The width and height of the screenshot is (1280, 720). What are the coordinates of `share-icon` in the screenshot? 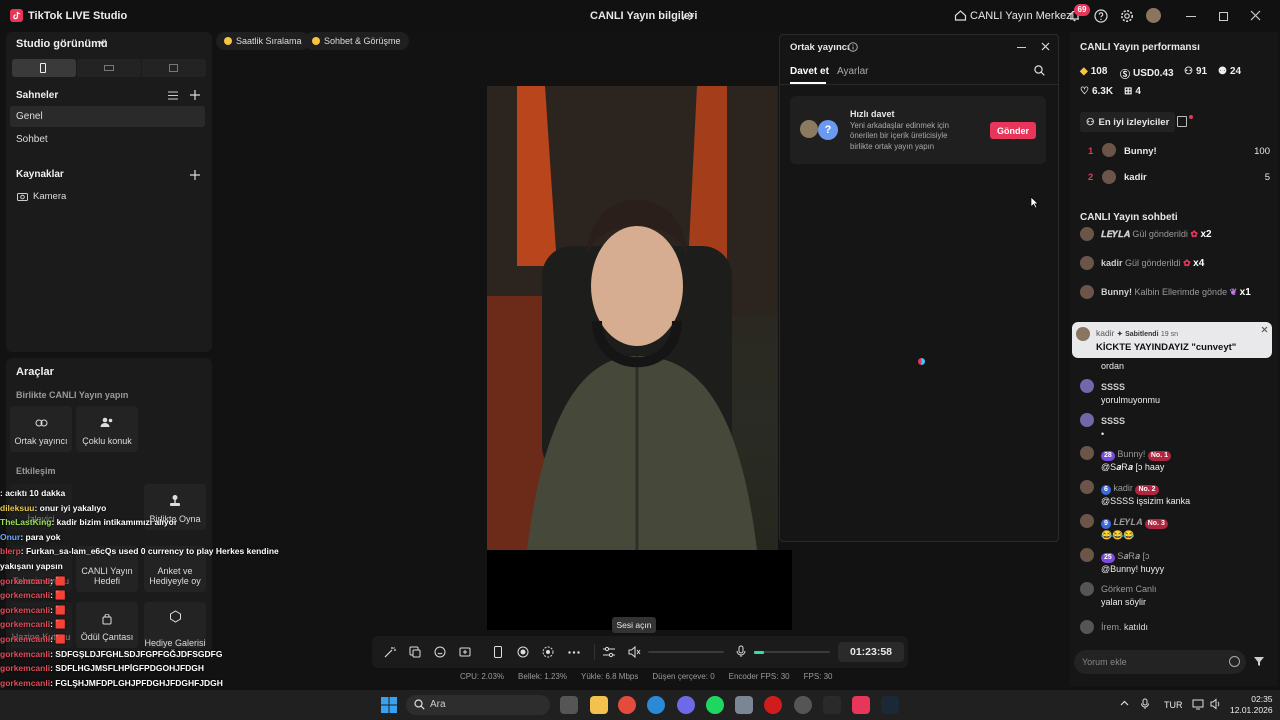 It's located at (688, 16).